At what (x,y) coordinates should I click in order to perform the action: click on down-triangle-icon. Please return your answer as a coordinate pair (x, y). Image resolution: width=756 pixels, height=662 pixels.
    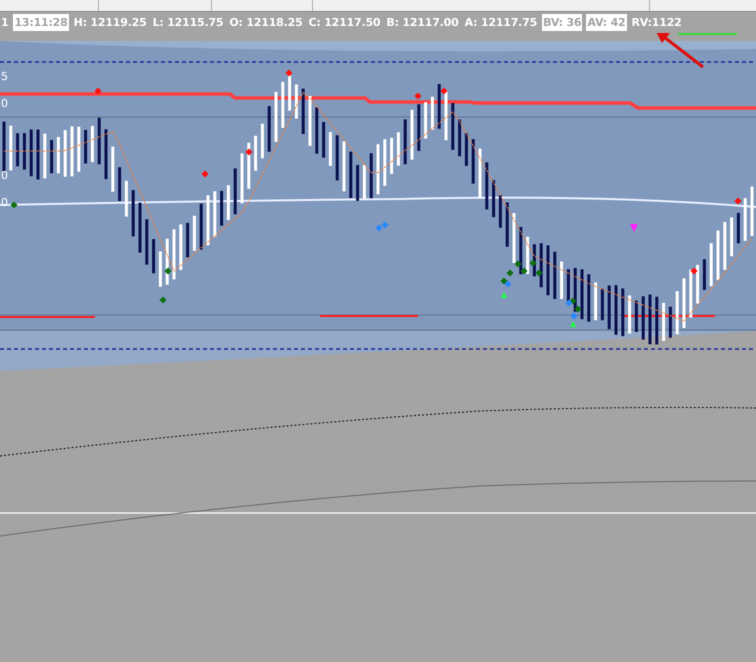
    Looking at the image, I should click on (634, 228).